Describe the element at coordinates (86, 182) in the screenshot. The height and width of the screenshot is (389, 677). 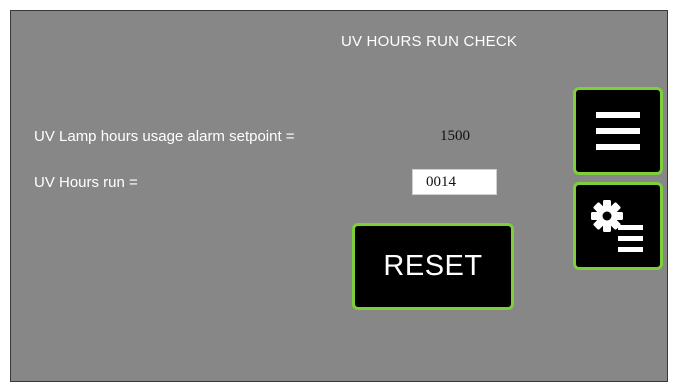
I see `hours-run-label: UV Hours run =` at that location.